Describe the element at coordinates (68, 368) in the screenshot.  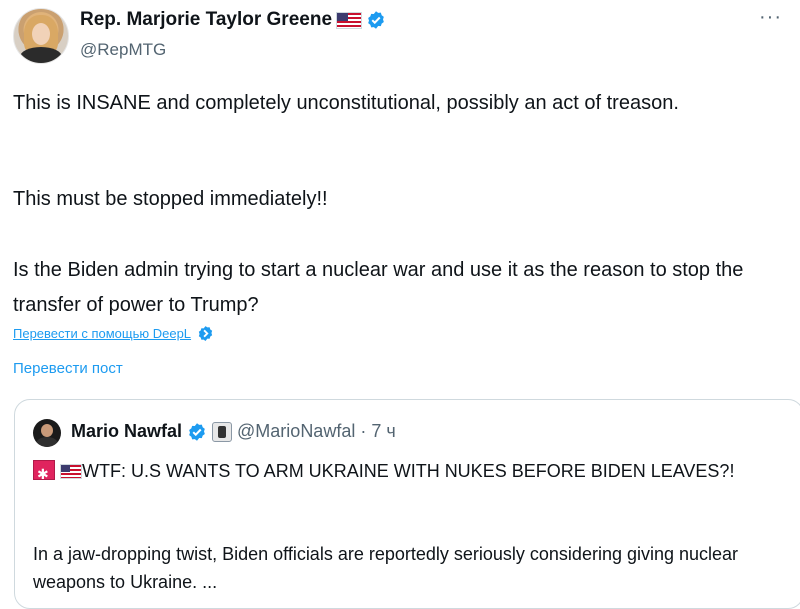
I see `translate-post-link: Перевести пост` at that location.